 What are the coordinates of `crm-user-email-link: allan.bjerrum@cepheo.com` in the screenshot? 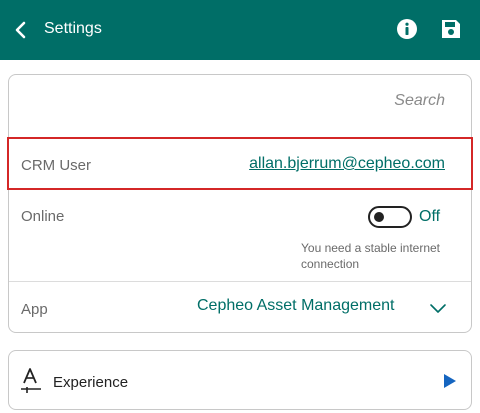 It's located at (347, 164).